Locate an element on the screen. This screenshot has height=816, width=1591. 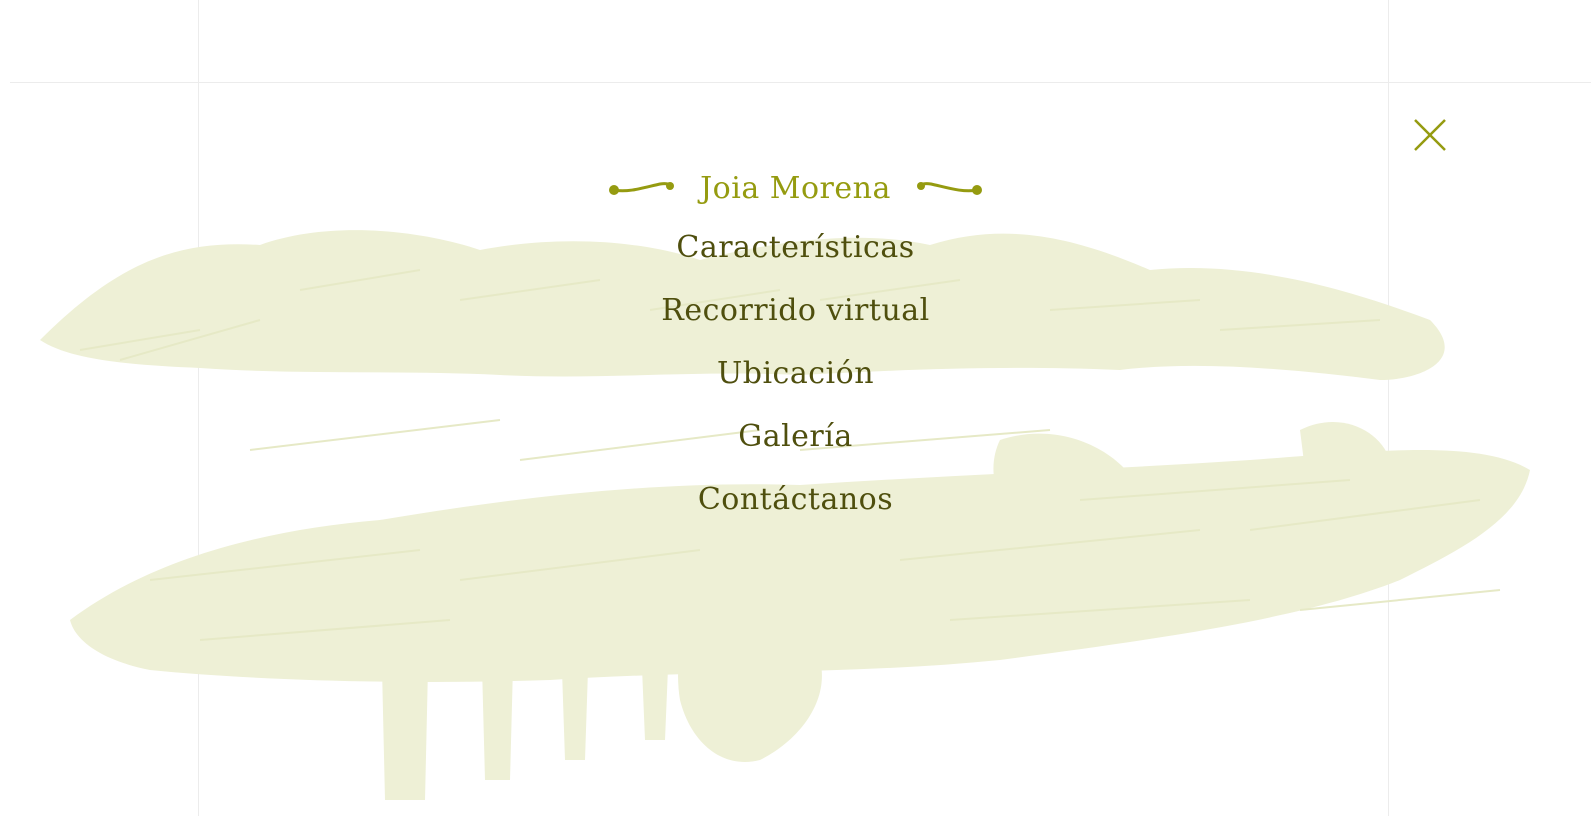
header-divider is located at coordinates (800, 82).